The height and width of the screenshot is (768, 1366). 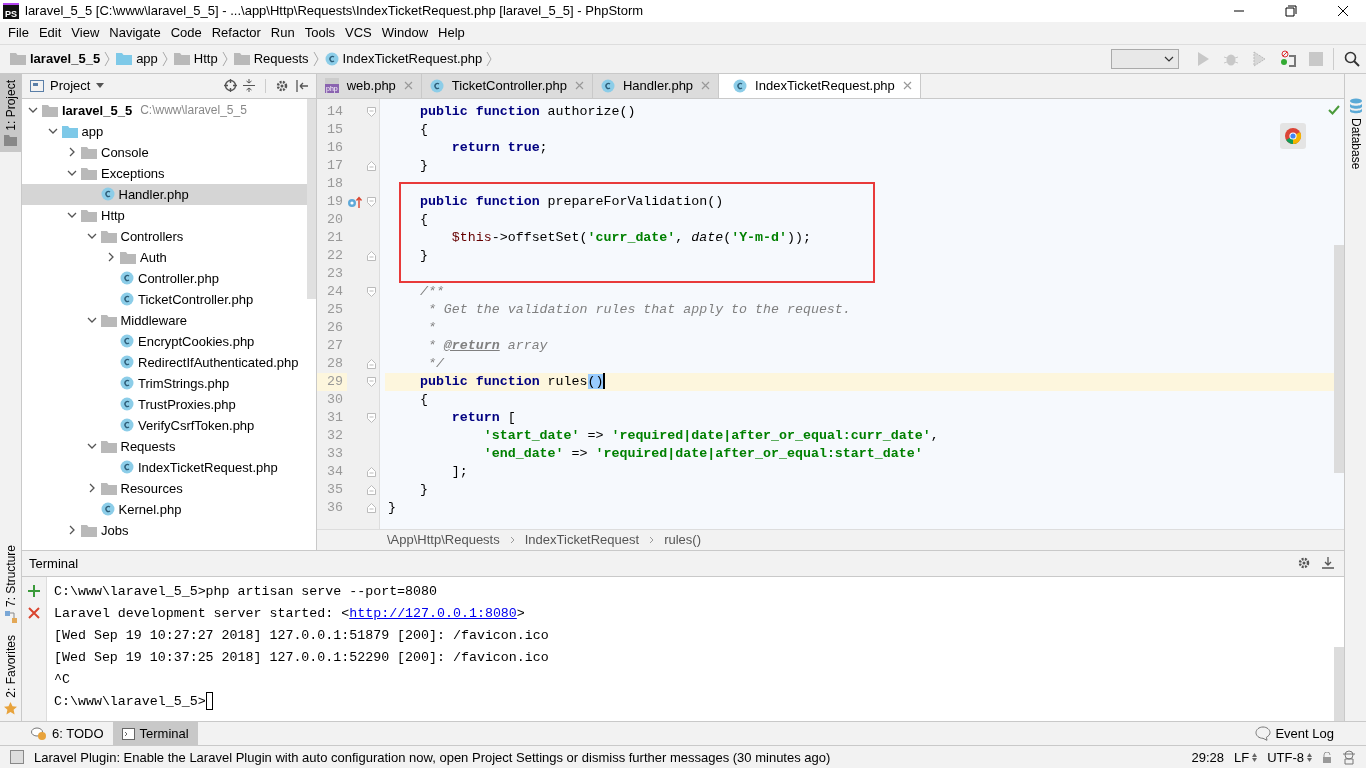 What do you see at coordinates (164, 362) in the screenshot?
I see `tree-item: RedirectIfAuthenticated.php` at bounding box center [164, 362].